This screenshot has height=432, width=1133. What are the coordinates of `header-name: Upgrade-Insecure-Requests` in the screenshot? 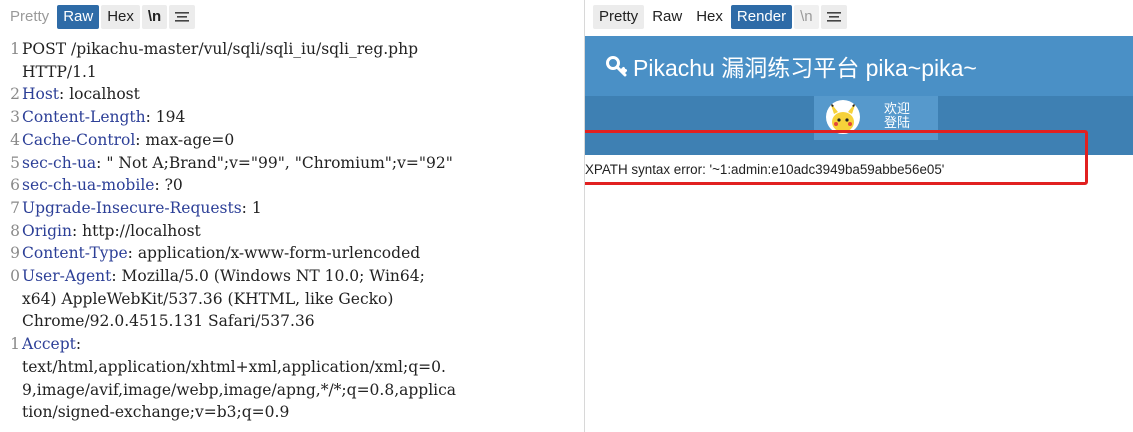 It's located at (132, 207).